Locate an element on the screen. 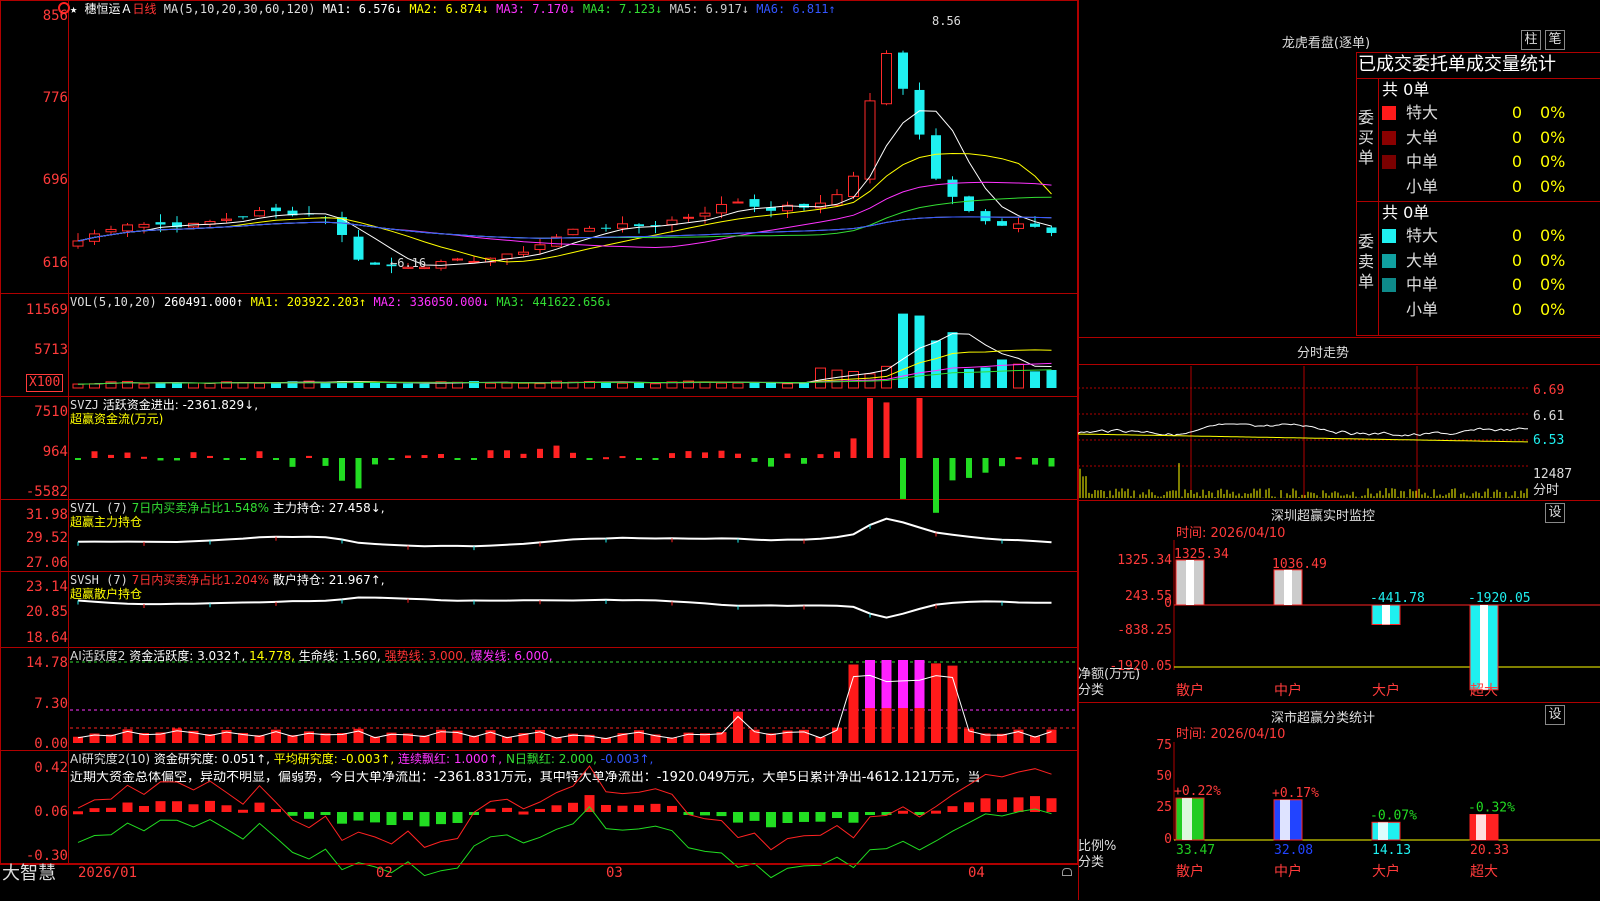 This screenshot has height=901, width=1600. intraday-chart is located at coordinates (1303, 433).